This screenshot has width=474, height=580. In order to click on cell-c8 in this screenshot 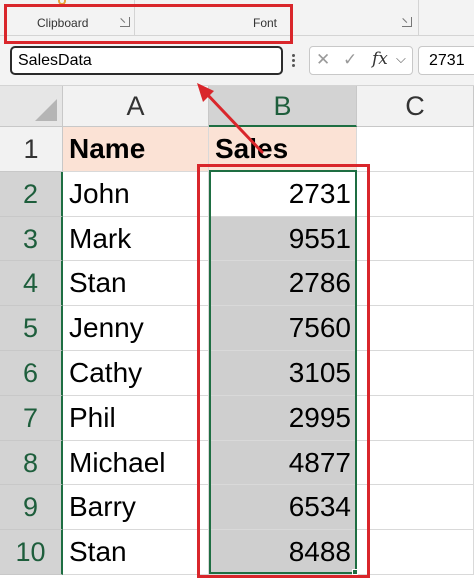, I will do `click(415, 463)`.